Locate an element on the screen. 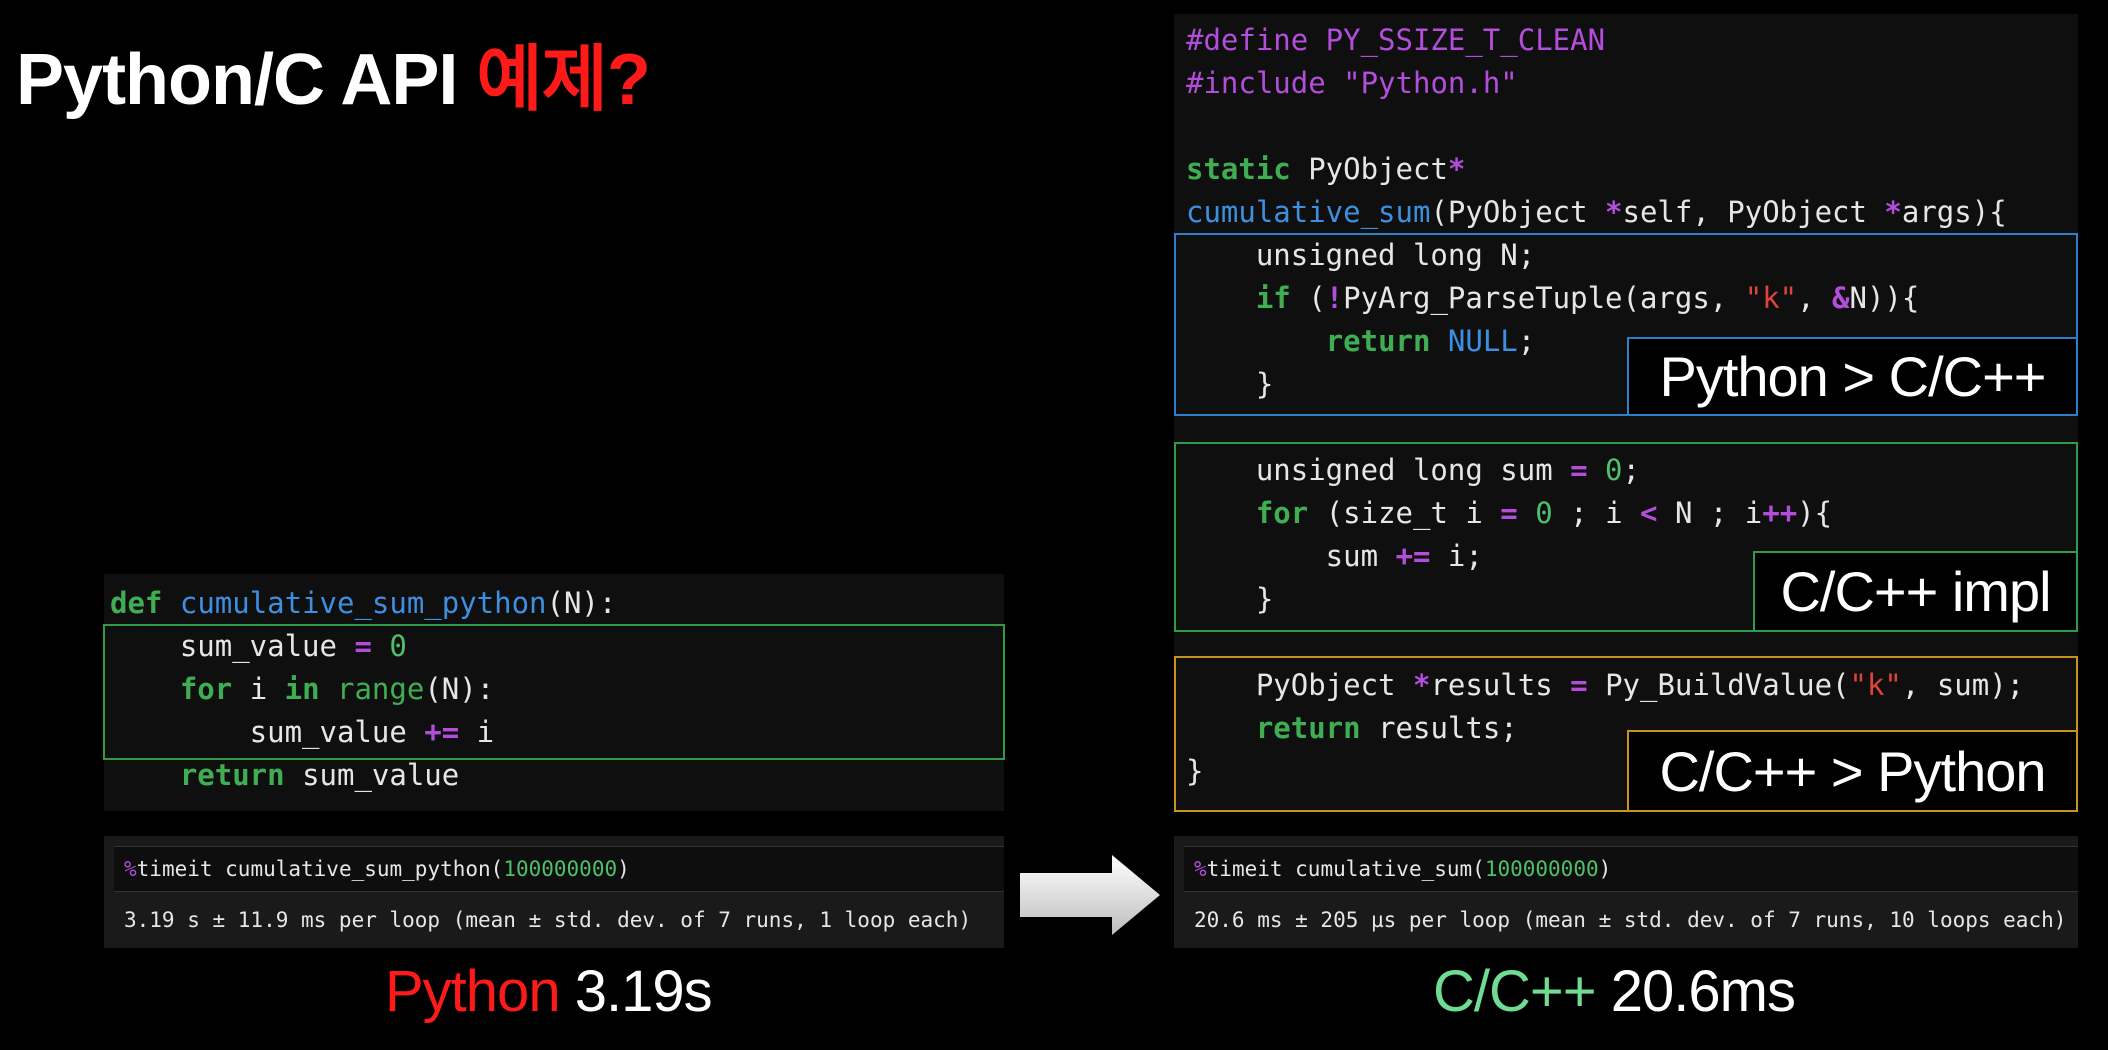 This screenshot has height=1050, width=2108. python-loop-highlight-box is located at coordinates (554, 692).